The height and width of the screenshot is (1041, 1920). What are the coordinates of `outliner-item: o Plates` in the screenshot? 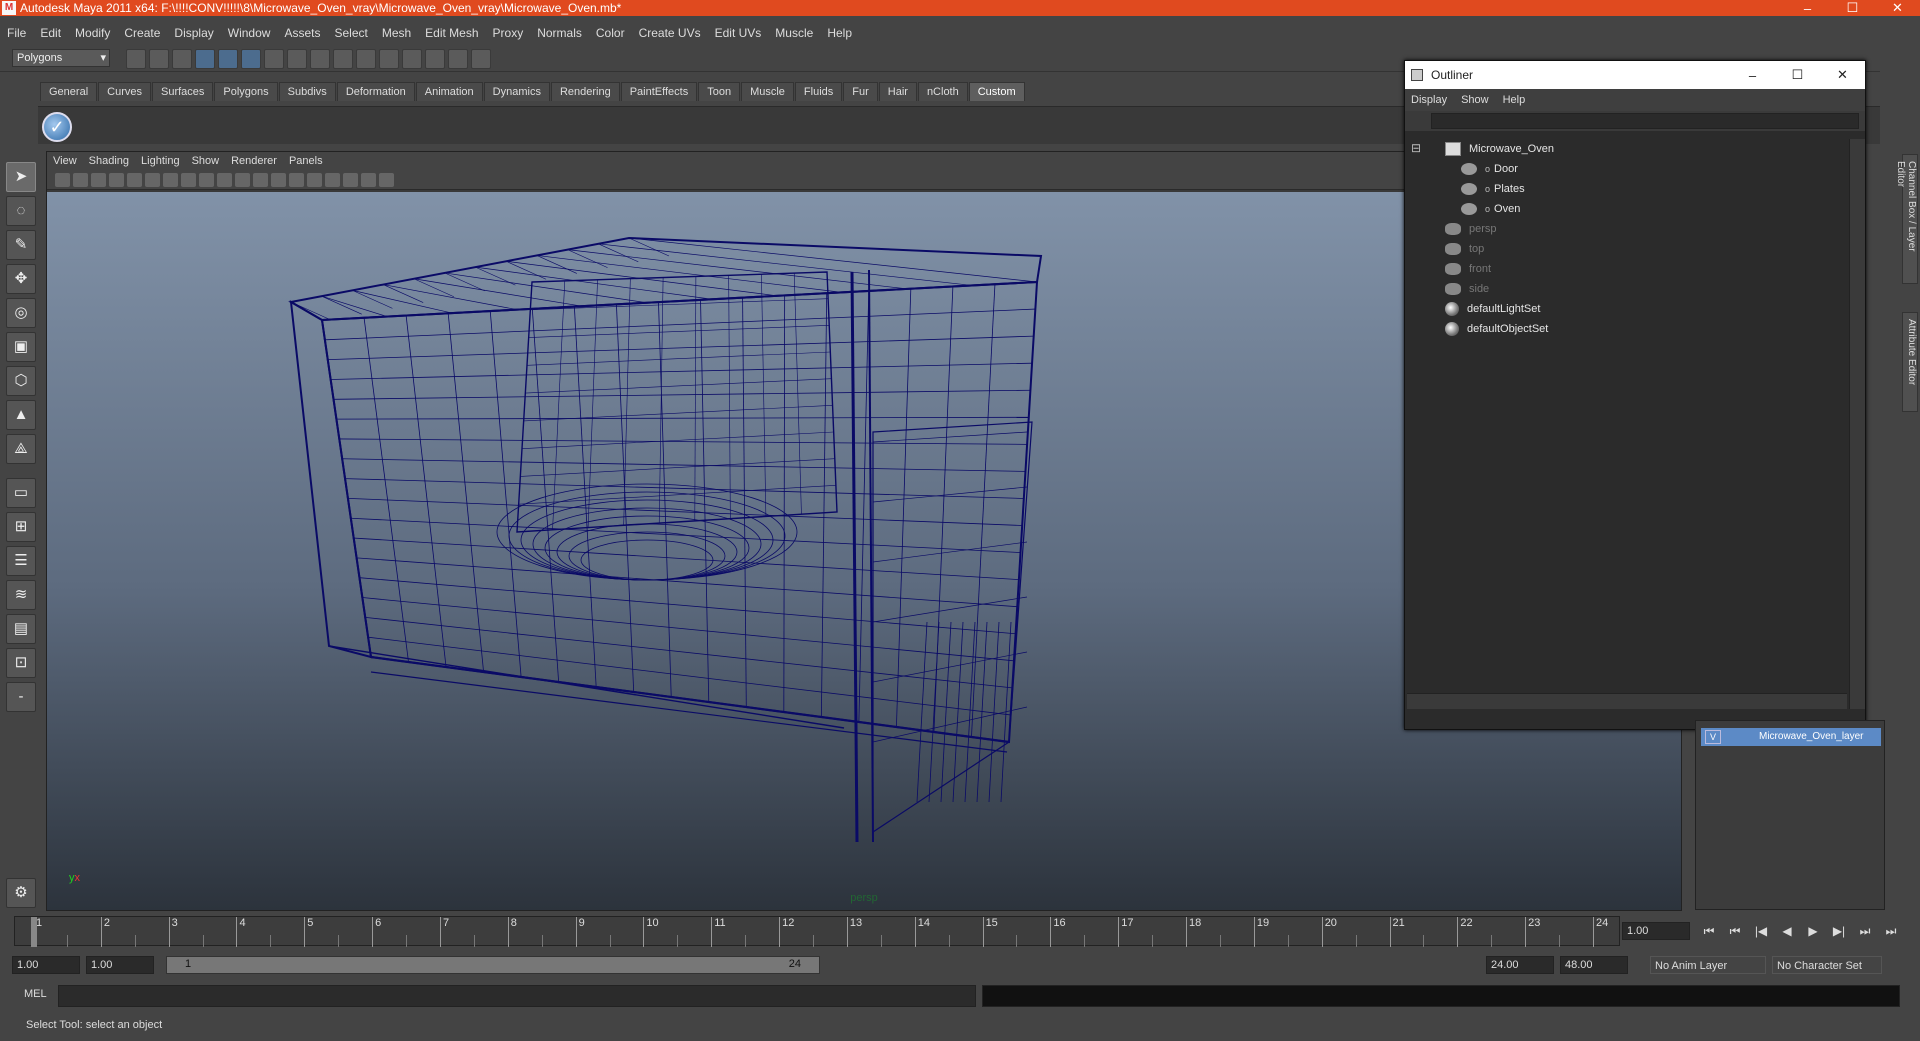 It's located at (1493, 189).